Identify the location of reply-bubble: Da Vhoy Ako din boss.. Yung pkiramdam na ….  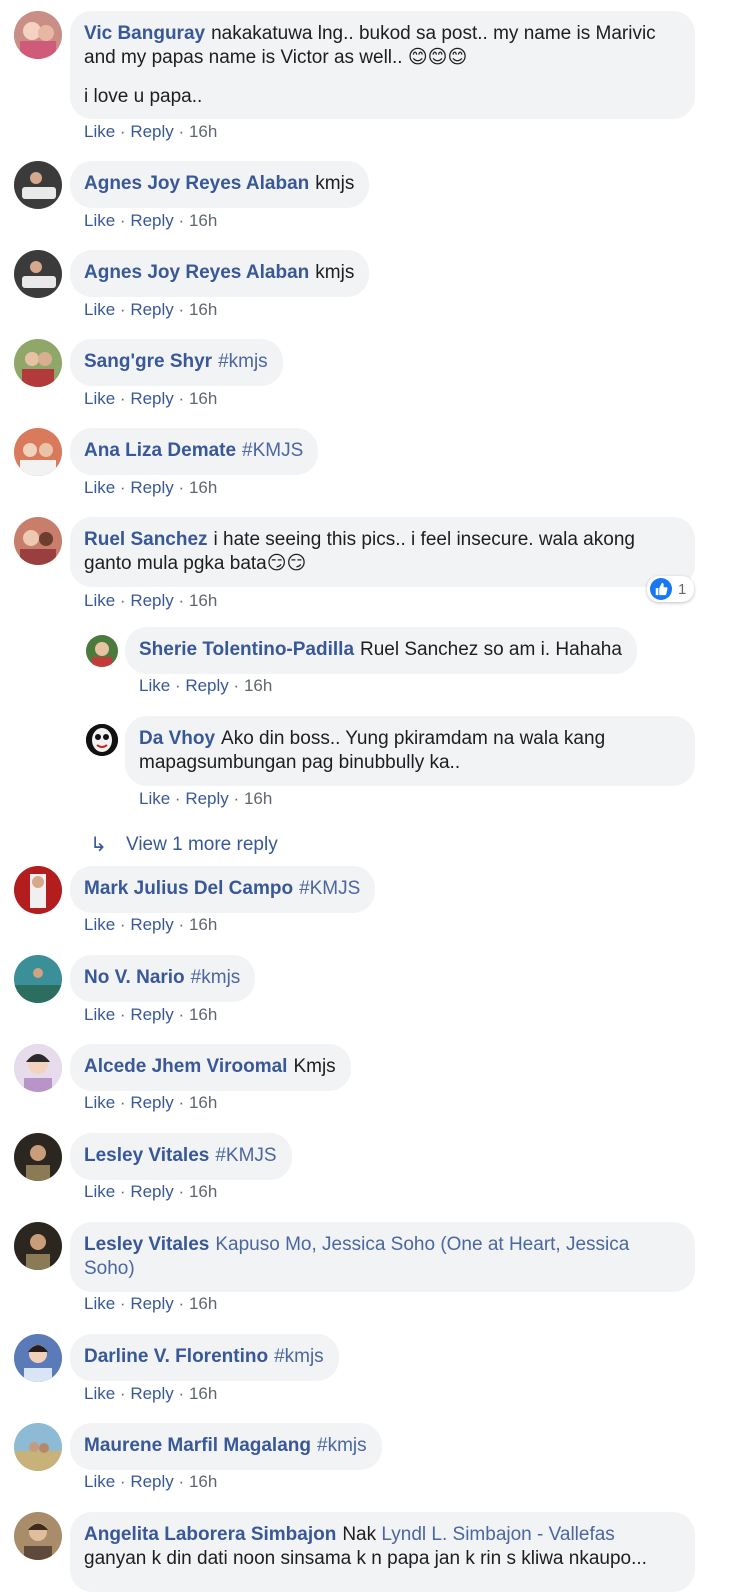
(410, 751).